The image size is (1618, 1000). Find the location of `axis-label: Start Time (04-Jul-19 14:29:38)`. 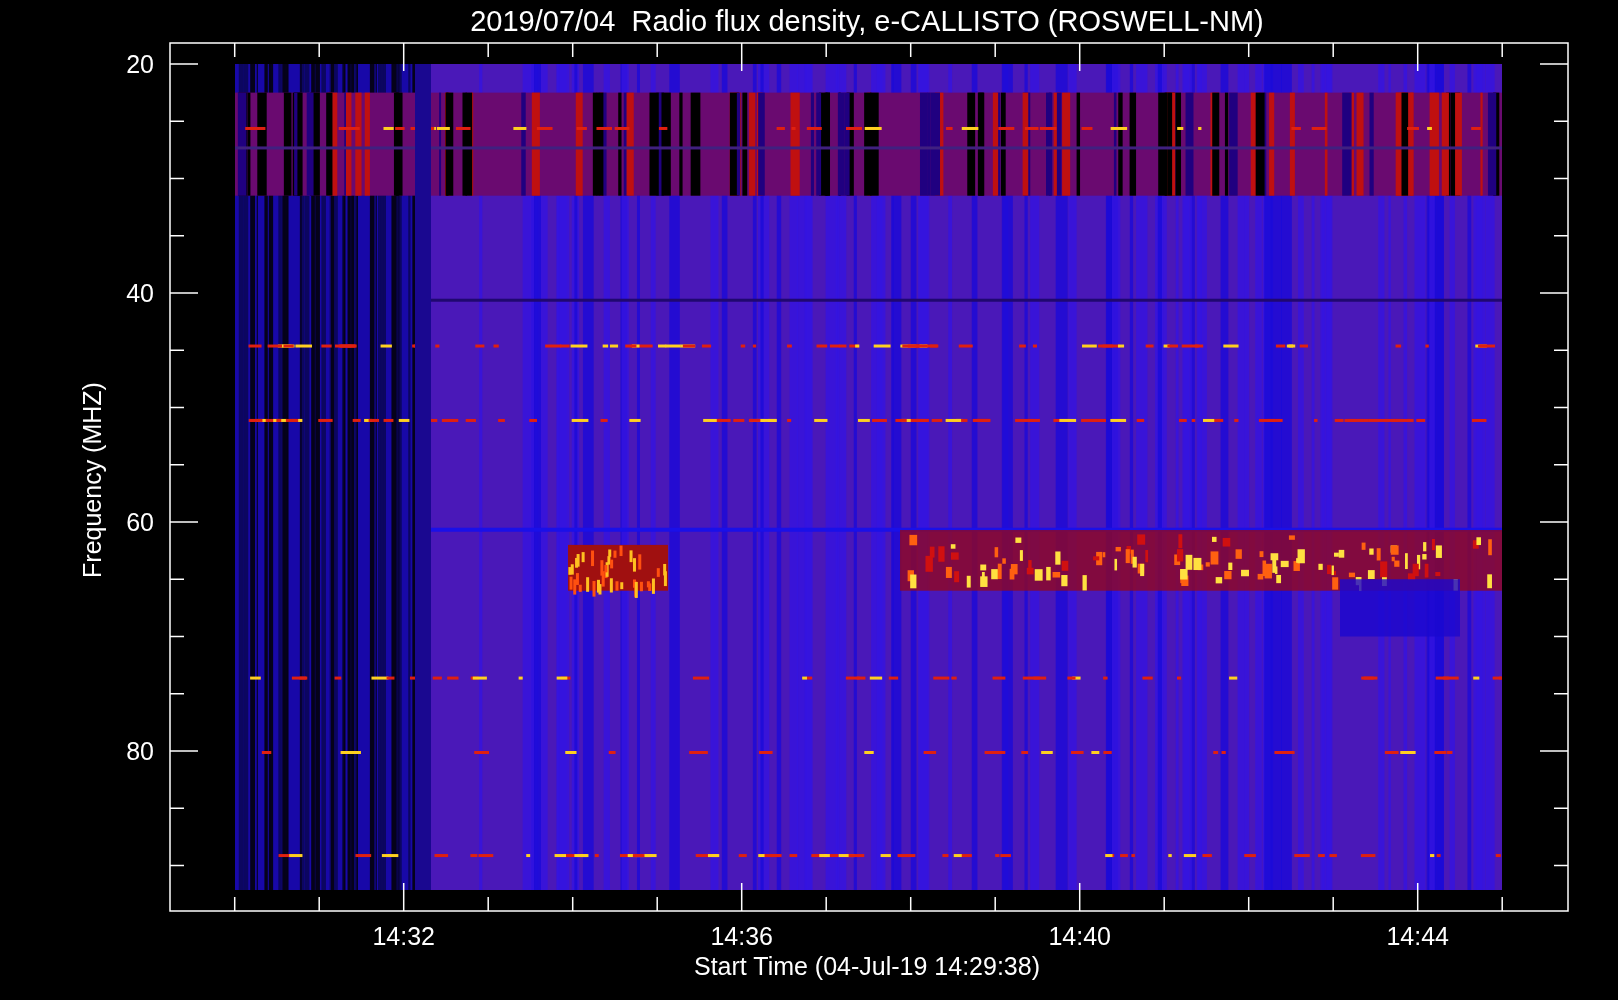

axis-label: Start Time (04-Jul-19 14:29:38) is located at coordinates (867, 966).